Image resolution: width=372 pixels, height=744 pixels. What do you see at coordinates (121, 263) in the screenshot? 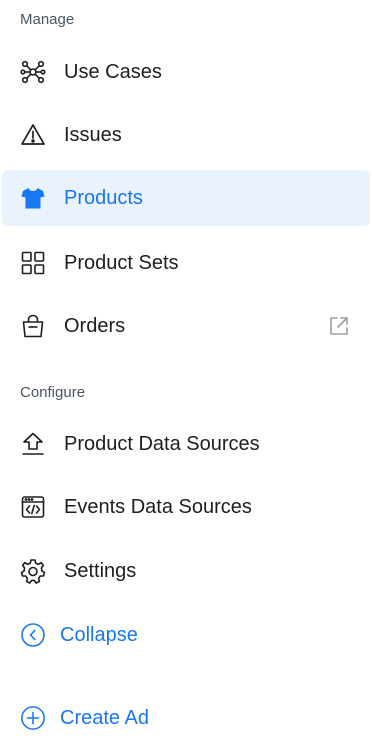
I see `nav-label-product-sets: Product Sets` at bounding box center [121, 263].